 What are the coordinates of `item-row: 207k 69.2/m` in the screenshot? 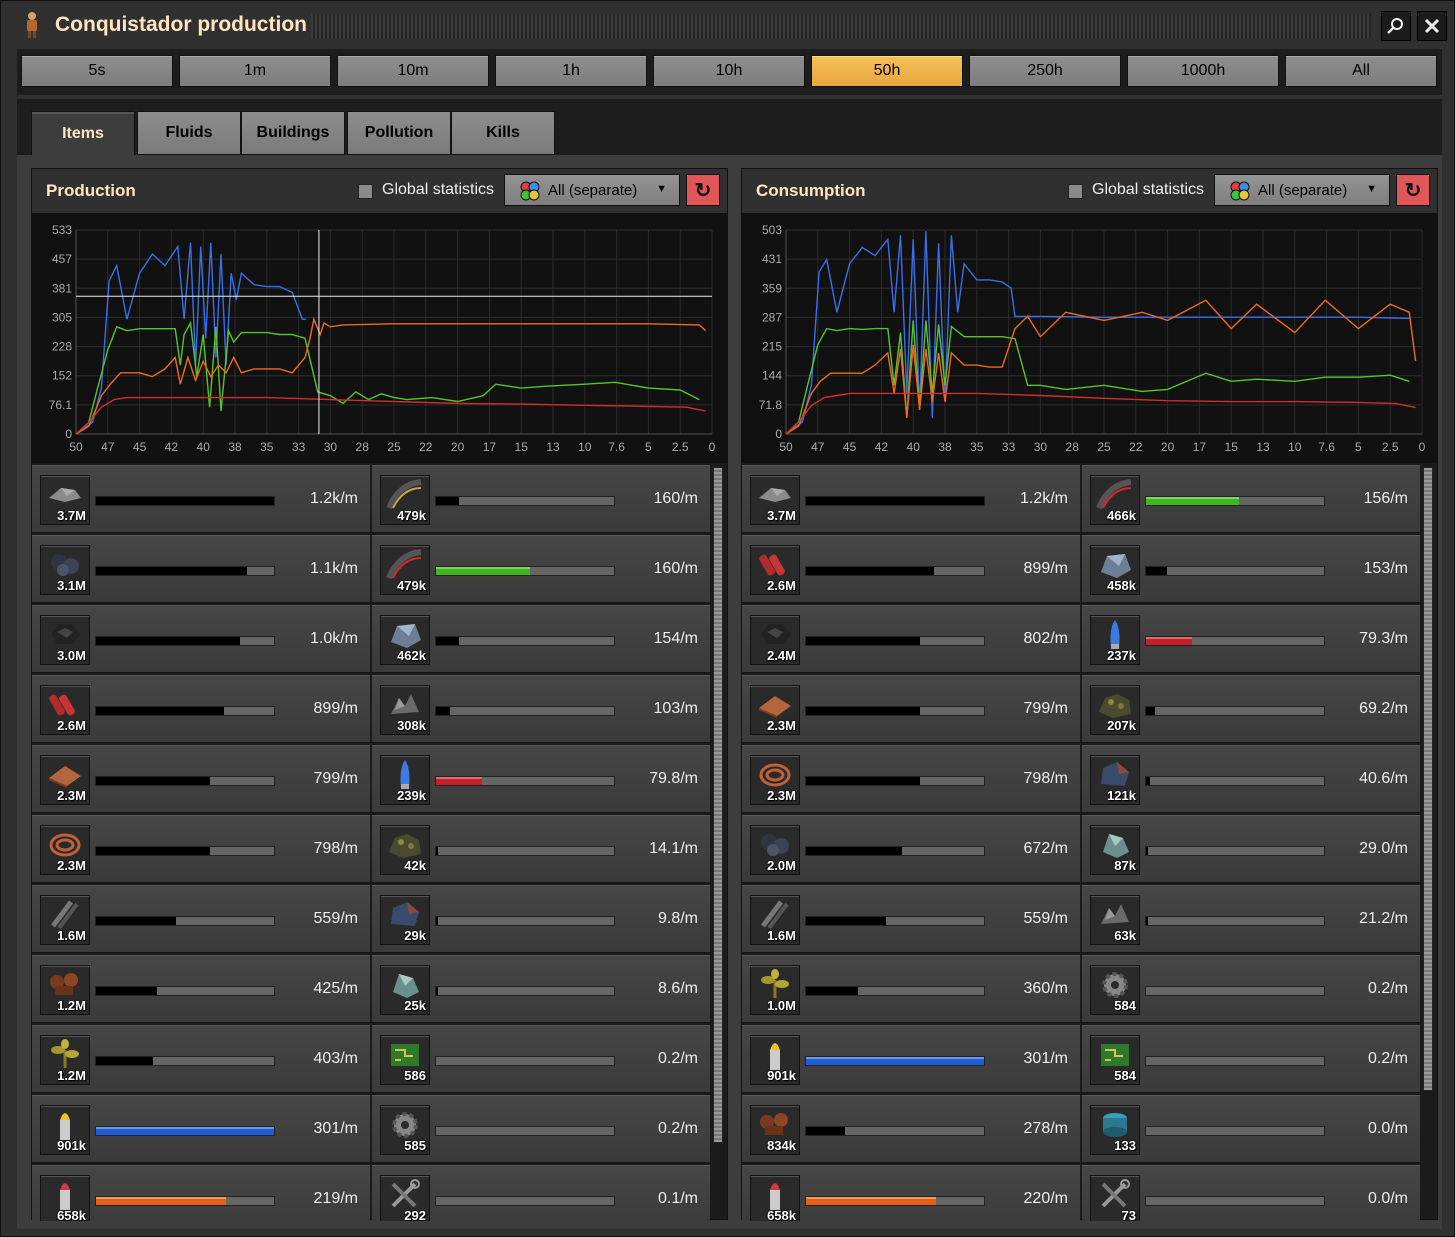 It's located at (1251, 709).